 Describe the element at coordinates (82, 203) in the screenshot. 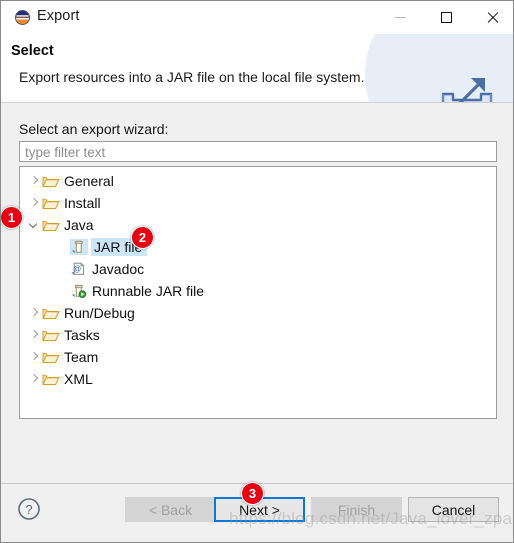

I see `tree-item-label: Install` at that location.